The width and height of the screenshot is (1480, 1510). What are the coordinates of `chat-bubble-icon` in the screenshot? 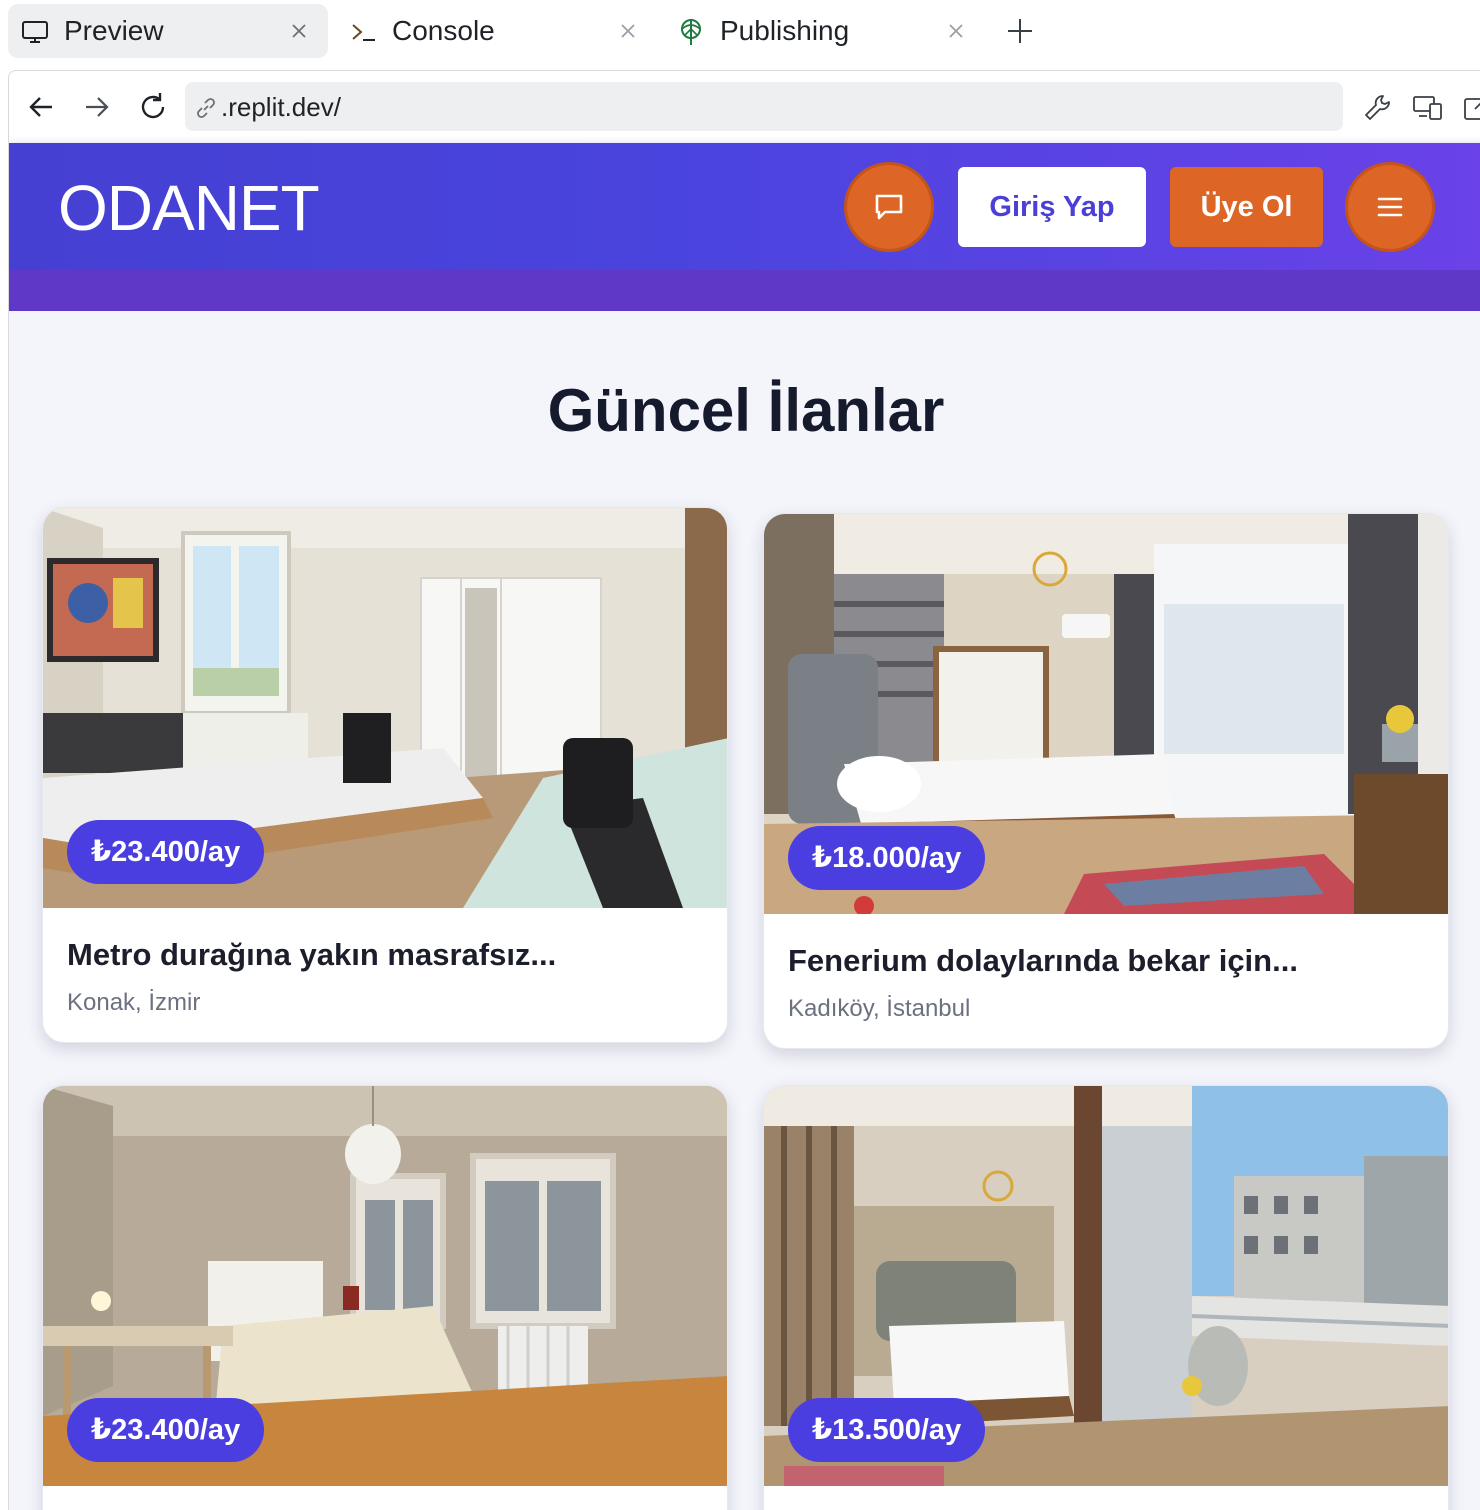 It's located at (889, 207).